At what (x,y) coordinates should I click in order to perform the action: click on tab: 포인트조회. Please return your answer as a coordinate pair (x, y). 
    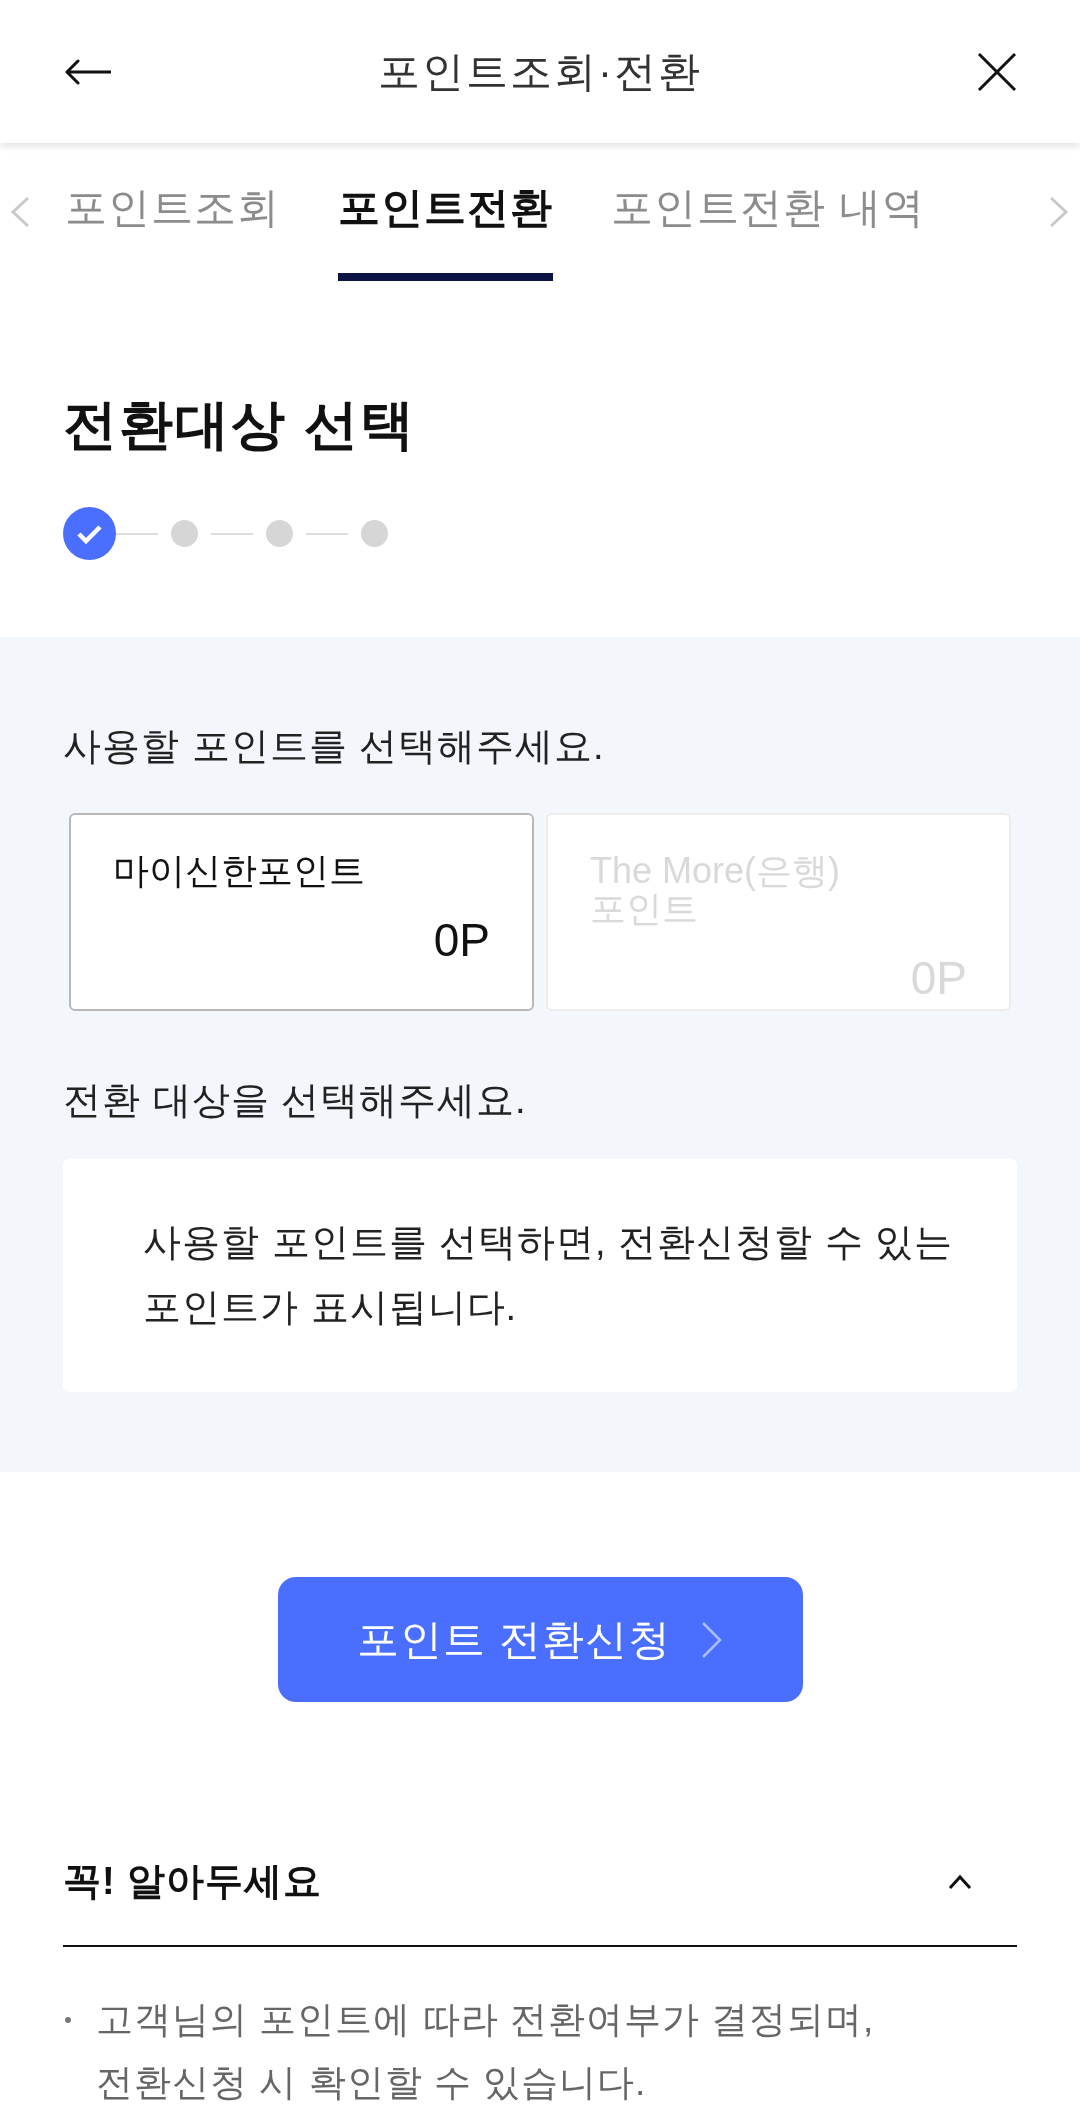
    Looking at the image, I should click on (172, 212).